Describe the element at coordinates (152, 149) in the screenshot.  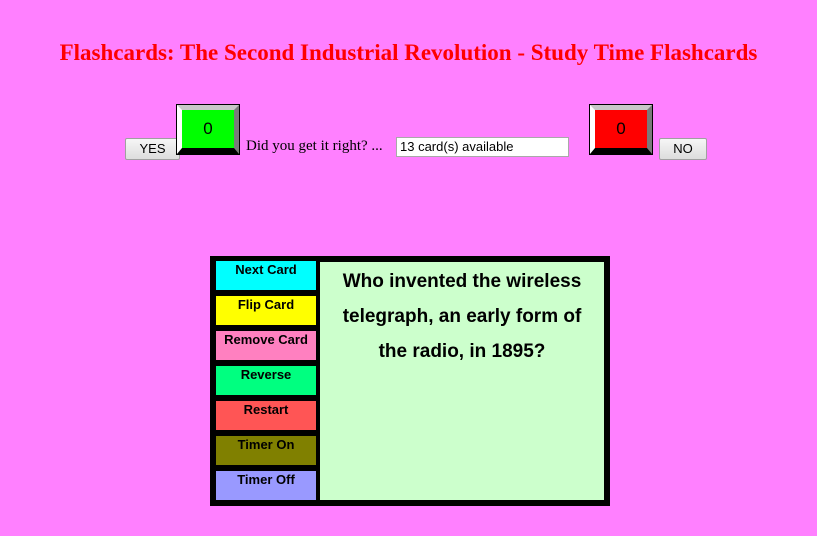
I see `yes-button: YES` at that location.